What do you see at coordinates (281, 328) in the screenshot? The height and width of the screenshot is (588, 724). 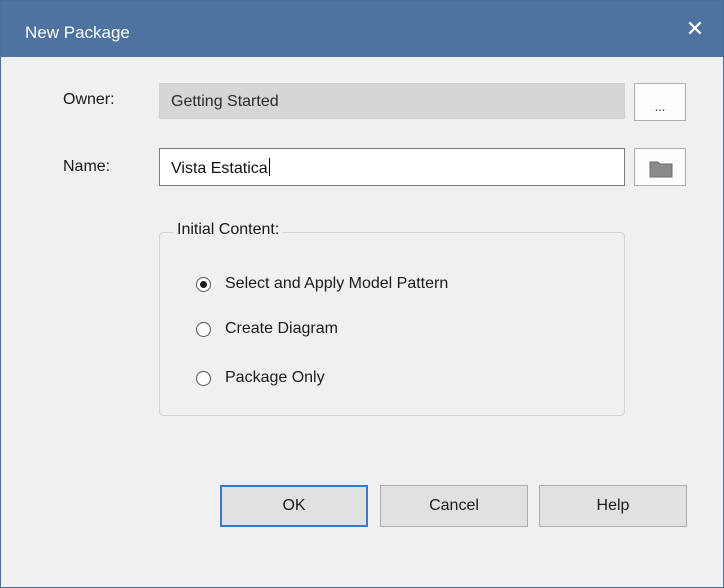 I see `radio-label: Create Diagram` at bounding box center [281, 328].